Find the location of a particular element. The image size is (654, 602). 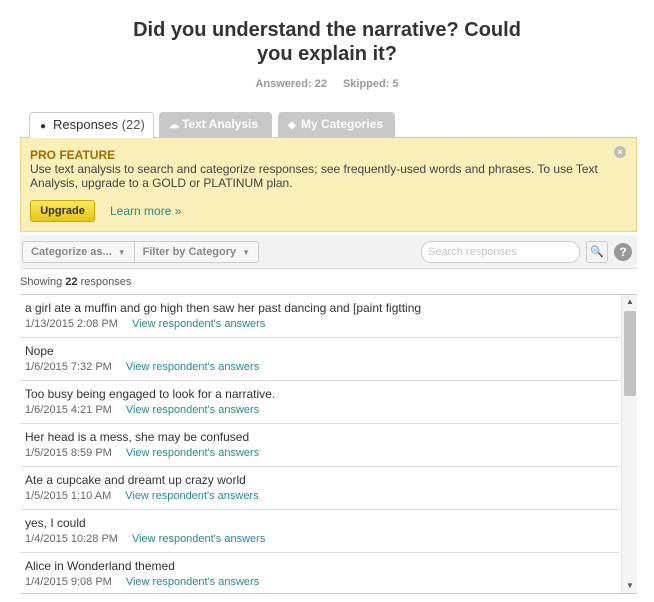

tag-icon: ◆ is located at coordinates (292, 125).